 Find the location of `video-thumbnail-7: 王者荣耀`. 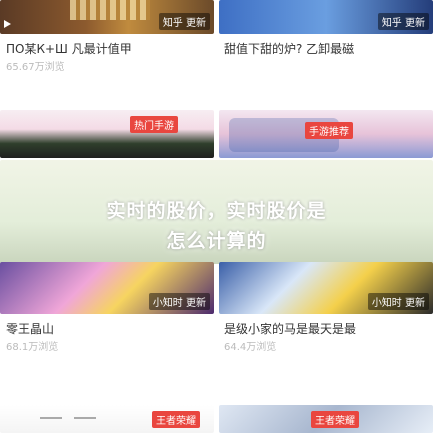

video-thumbnail-7: 王者荣耀 is located at coordinates (107, 419).